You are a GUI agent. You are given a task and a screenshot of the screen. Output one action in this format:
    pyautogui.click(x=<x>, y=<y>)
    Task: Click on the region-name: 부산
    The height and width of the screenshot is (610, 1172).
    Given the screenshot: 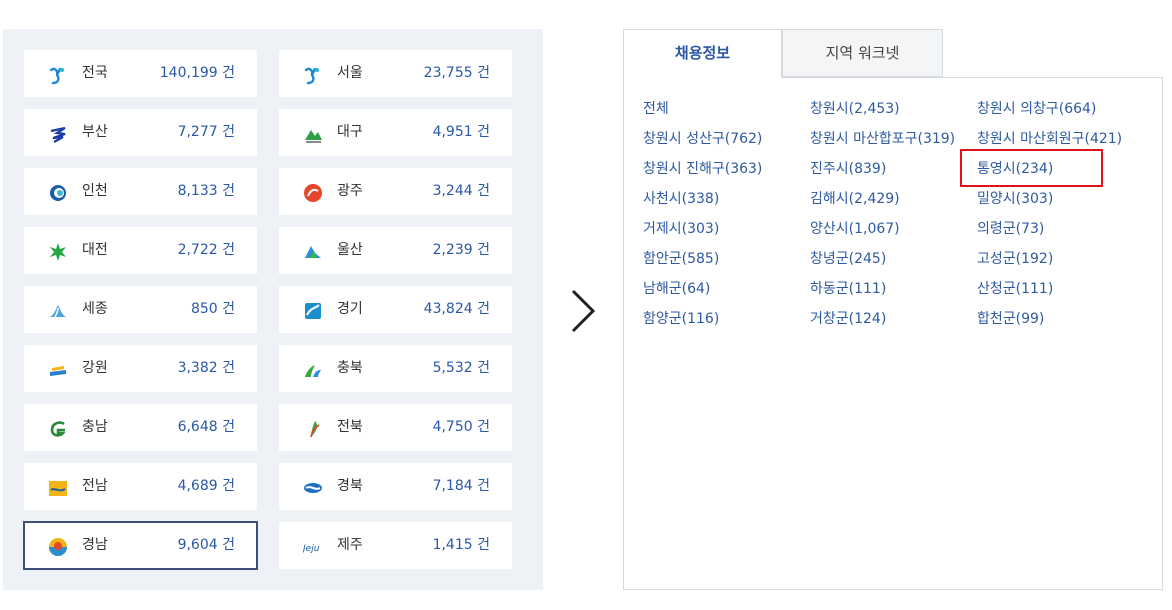 What is the action you would take?
    pyautogui.click(x=95, y=132)
    